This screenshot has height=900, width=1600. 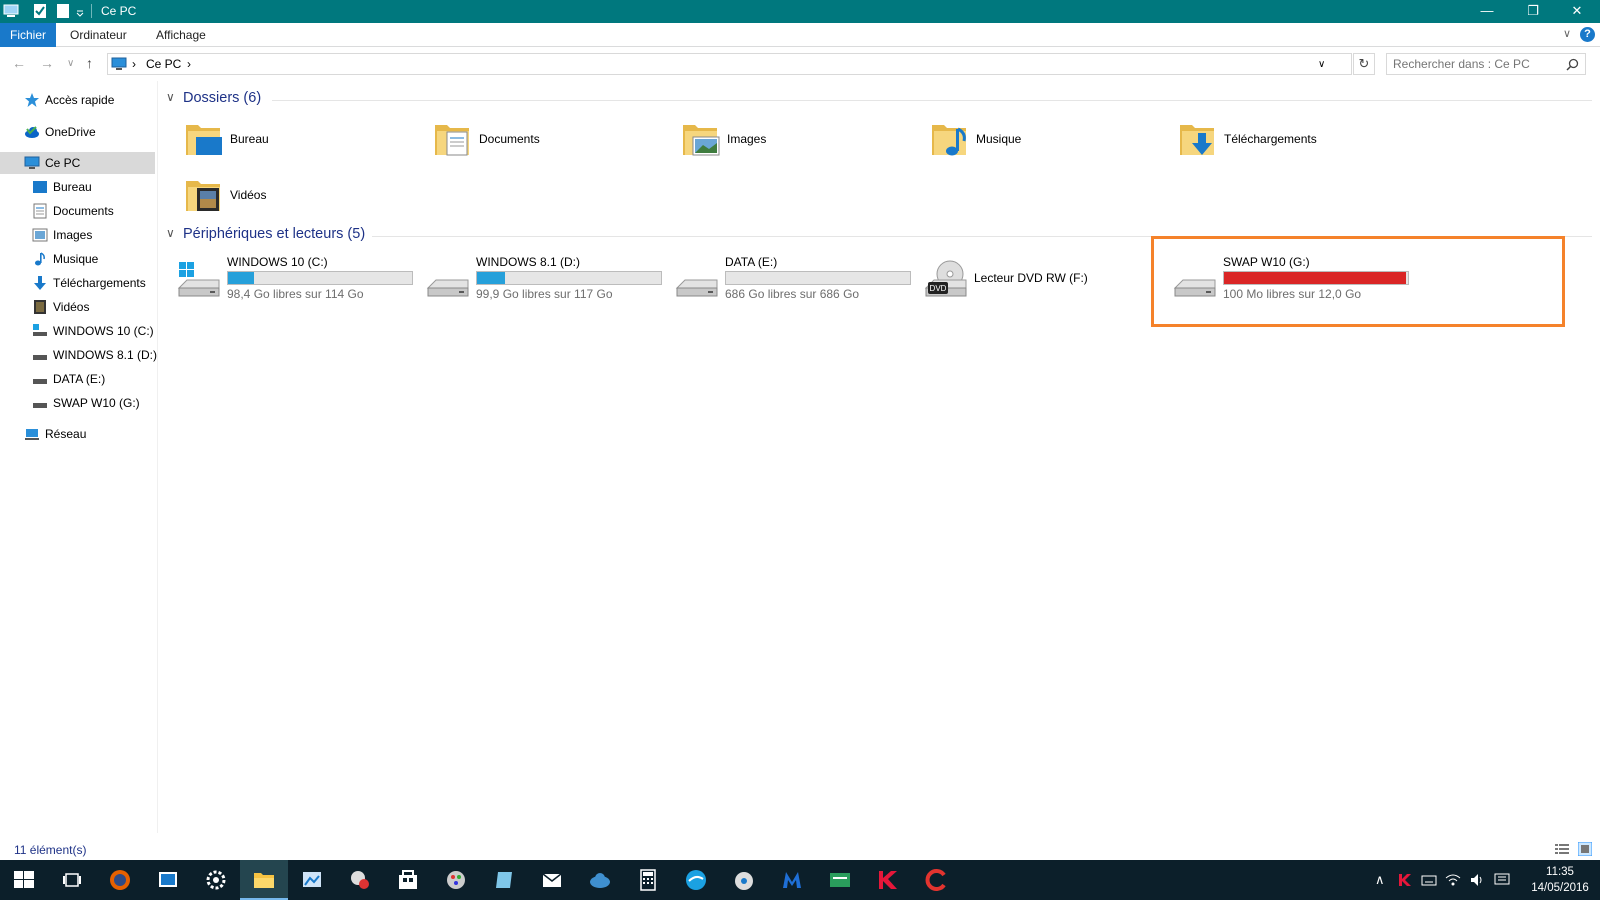 I want to click on taskbar-ccleaner, so click(x=936, y=880).